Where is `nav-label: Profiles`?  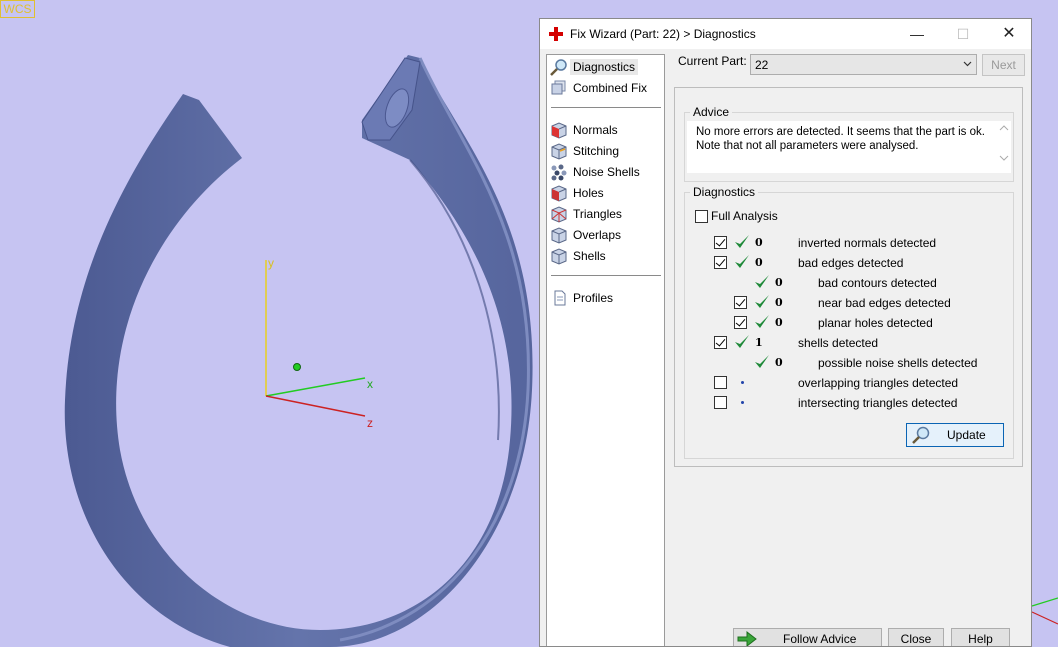
nav-label: Profiles is located at coordinates (593, 298).